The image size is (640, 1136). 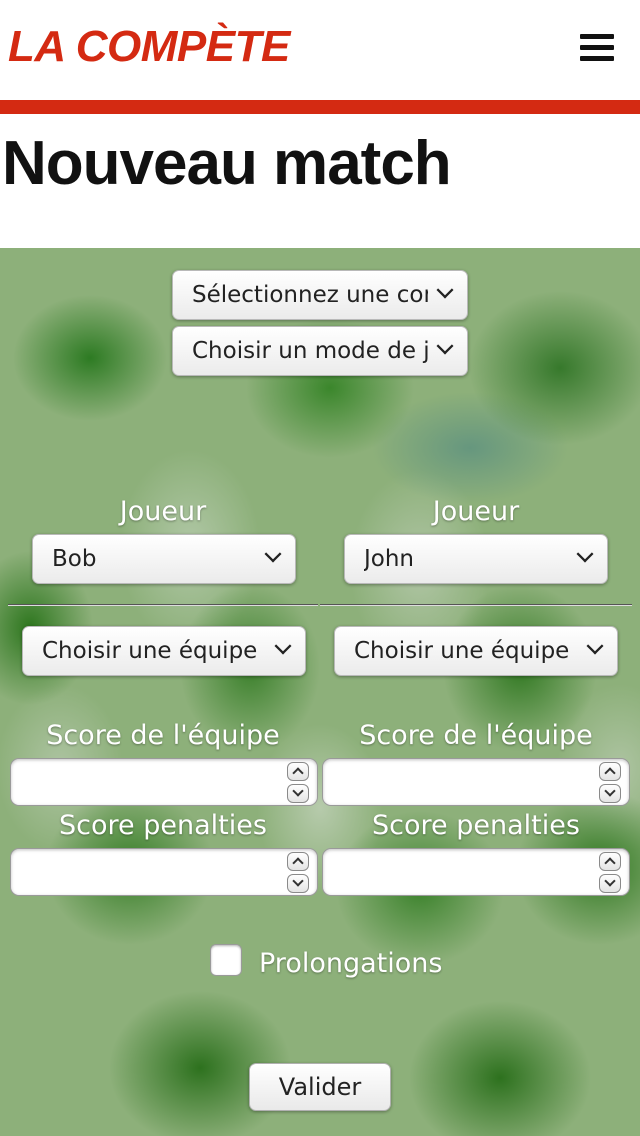 What do you see at coordinates (163, 511) in the screenshot?
I see `player-left-label: Joueur` at bounding box center [163, 511].